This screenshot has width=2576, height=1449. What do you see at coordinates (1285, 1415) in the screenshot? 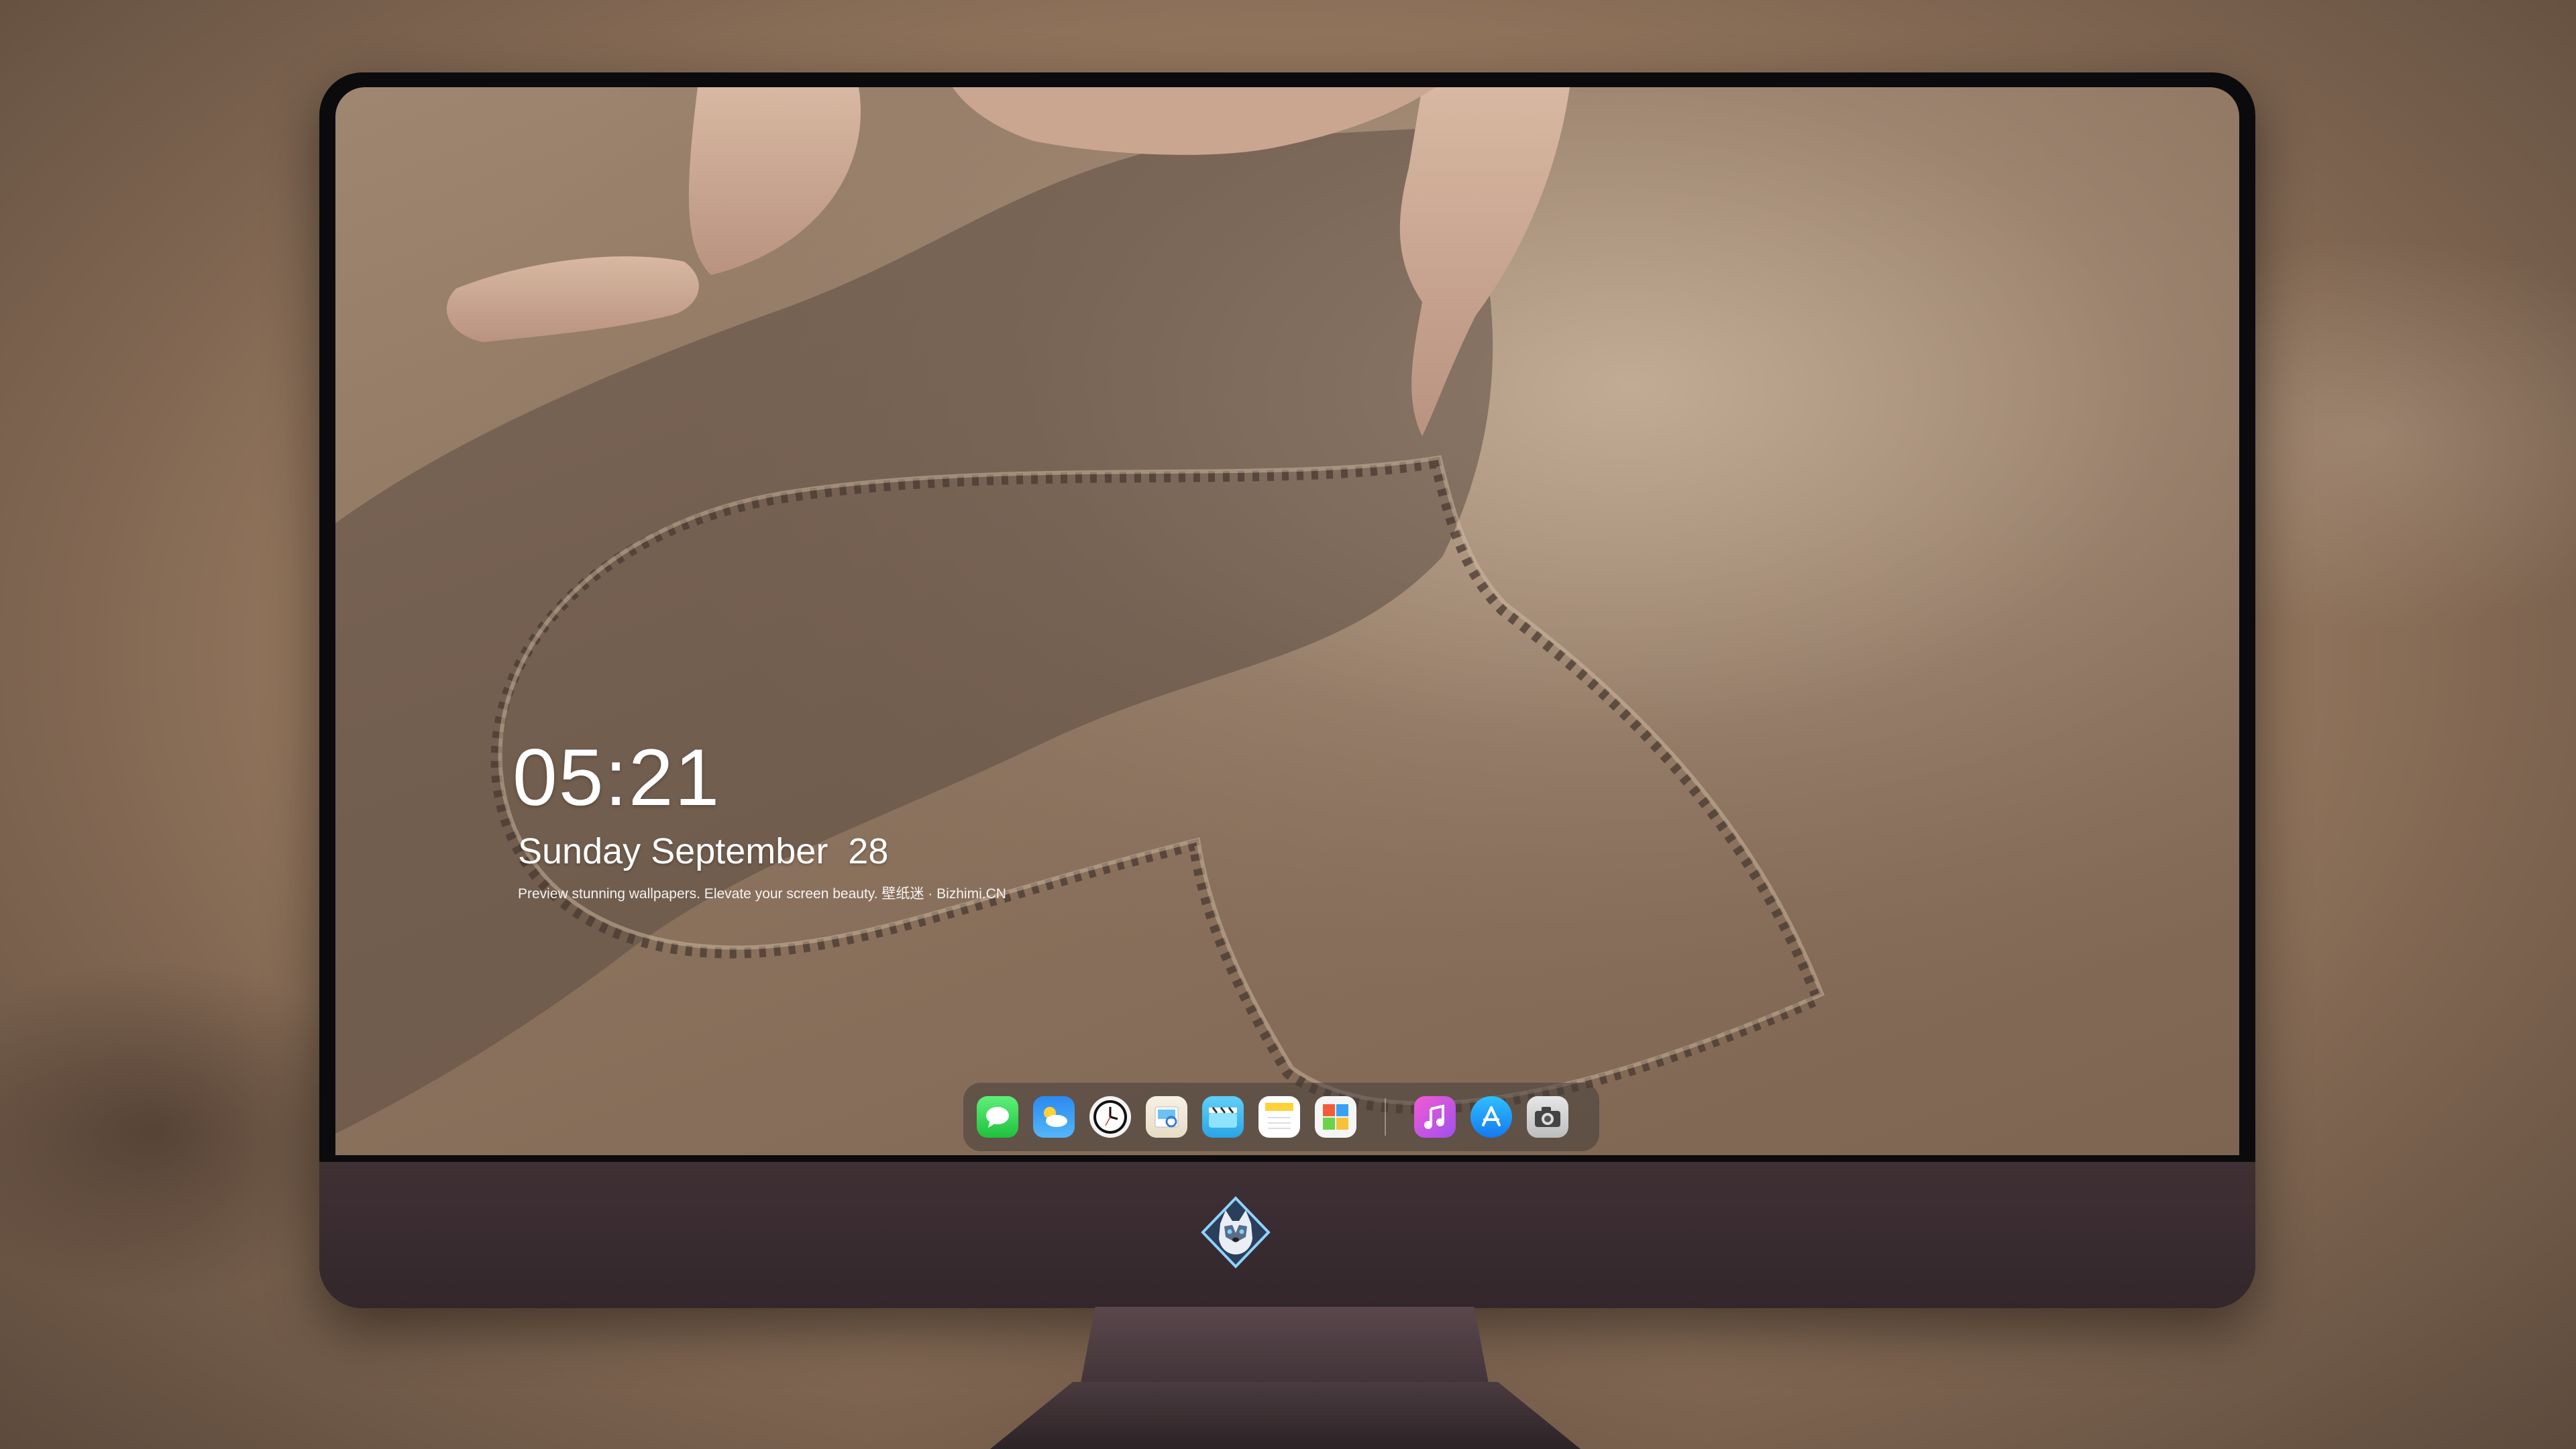
I see `monitor-stand-base` at bounding box center [1285, 1415].